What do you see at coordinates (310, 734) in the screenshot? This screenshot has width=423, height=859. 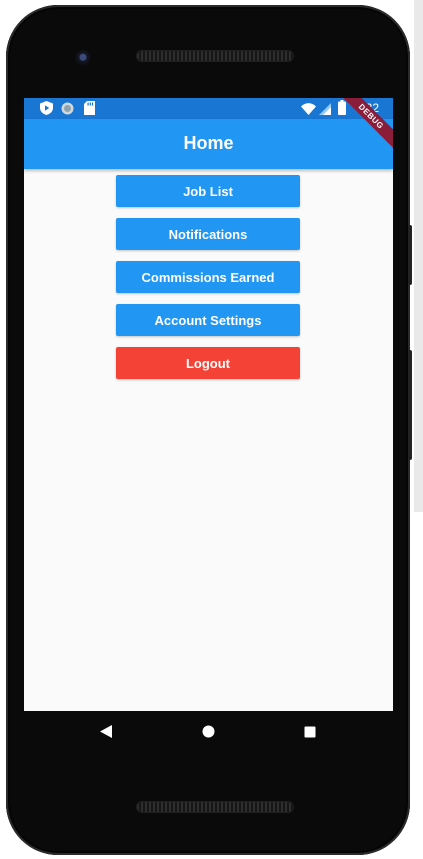 I see `recents-icon` at bounding box center [310, 734].